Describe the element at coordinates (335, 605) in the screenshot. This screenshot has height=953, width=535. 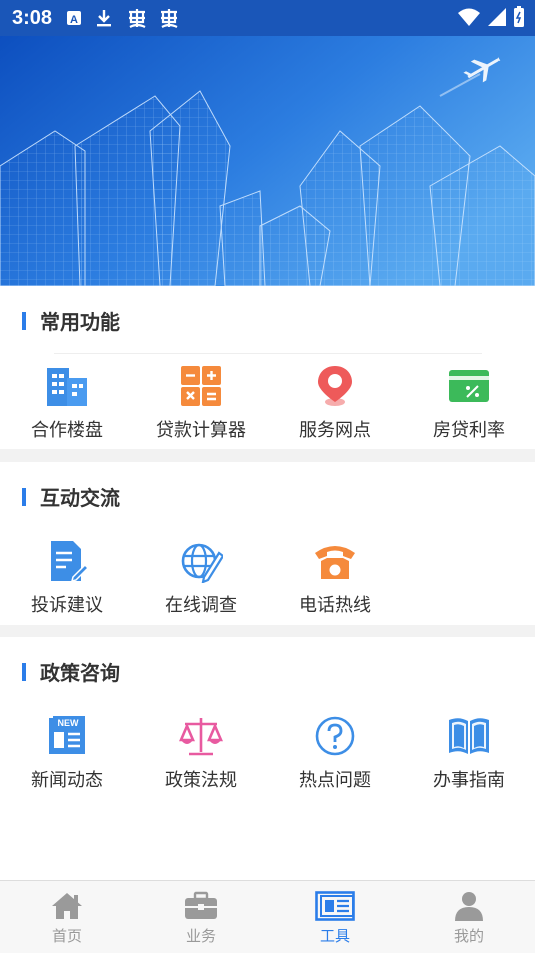
I see `grid-item-label: 电话热线` at that location.